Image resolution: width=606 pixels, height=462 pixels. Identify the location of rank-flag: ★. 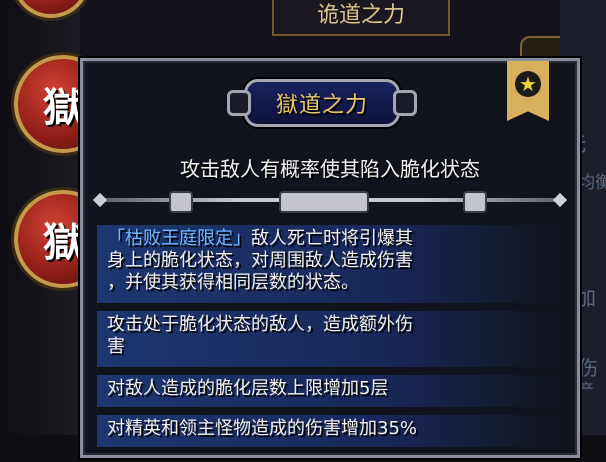
(528, 91).